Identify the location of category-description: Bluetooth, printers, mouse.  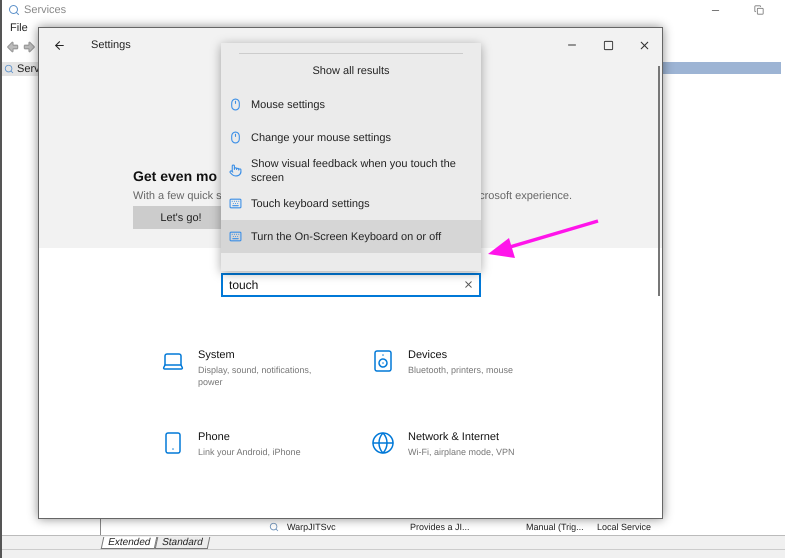
(461, 370).